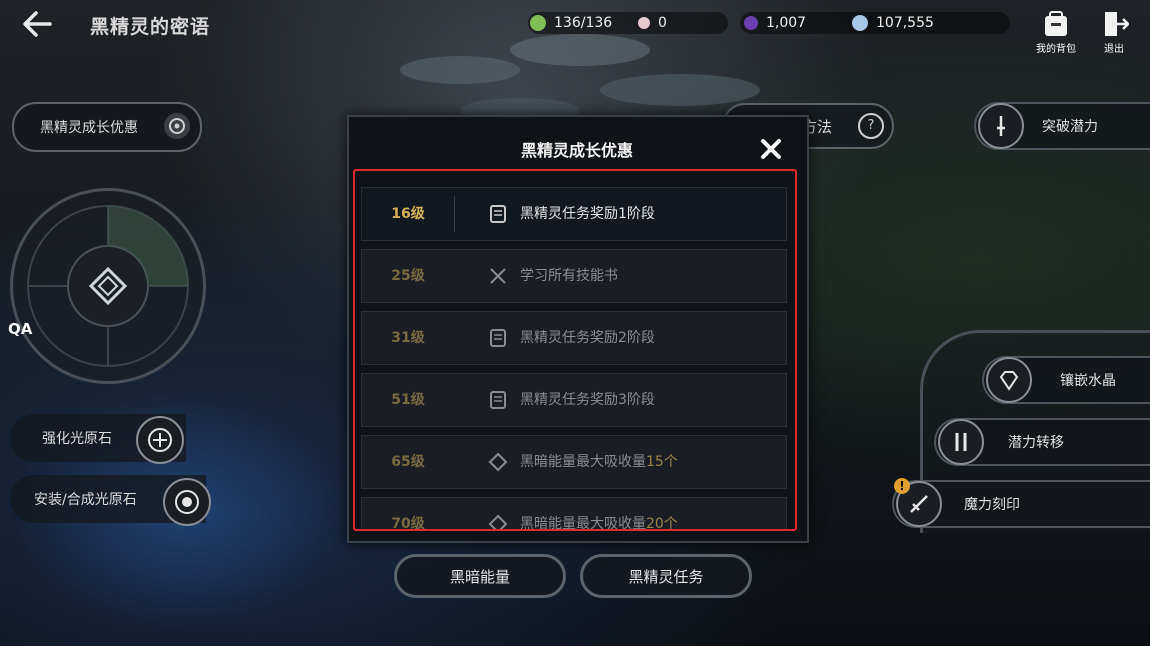  Describe the element at coordinates (652, 23) in the screenshot. I see `resource-pearl: 0` at that location.